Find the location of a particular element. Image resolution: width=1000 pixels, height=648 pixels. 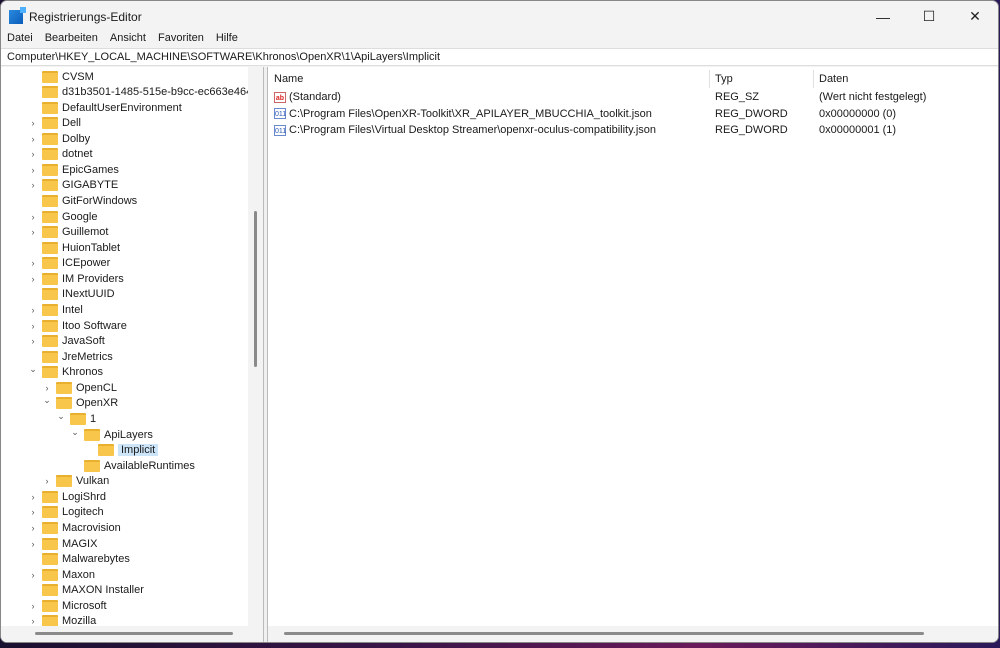

tree-horizontal-scrollbar is located at coordinates (132, 634).